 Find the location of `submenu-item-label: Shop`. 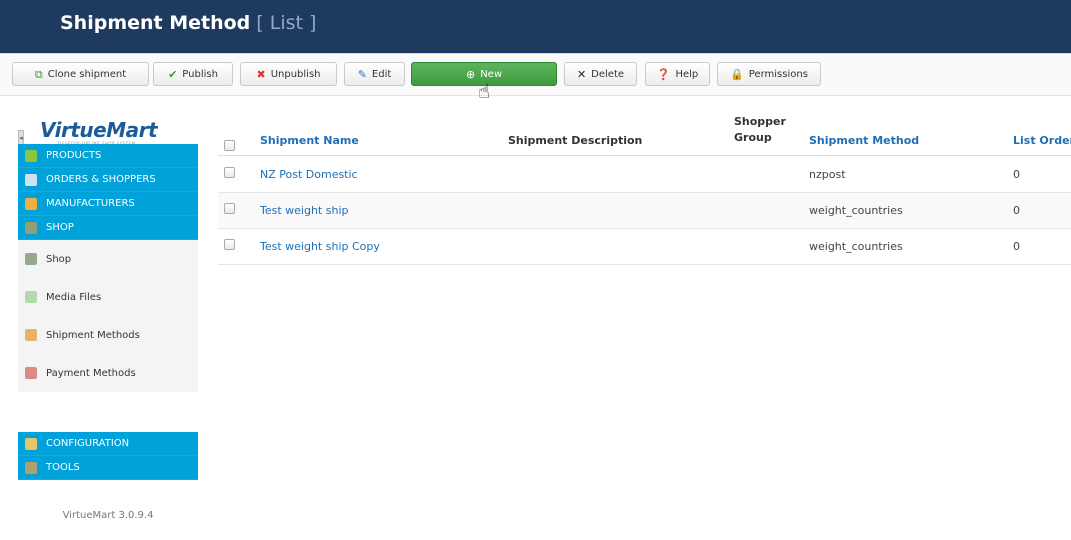

submenu-item-label: Shop is located at coordinates (59, 259).